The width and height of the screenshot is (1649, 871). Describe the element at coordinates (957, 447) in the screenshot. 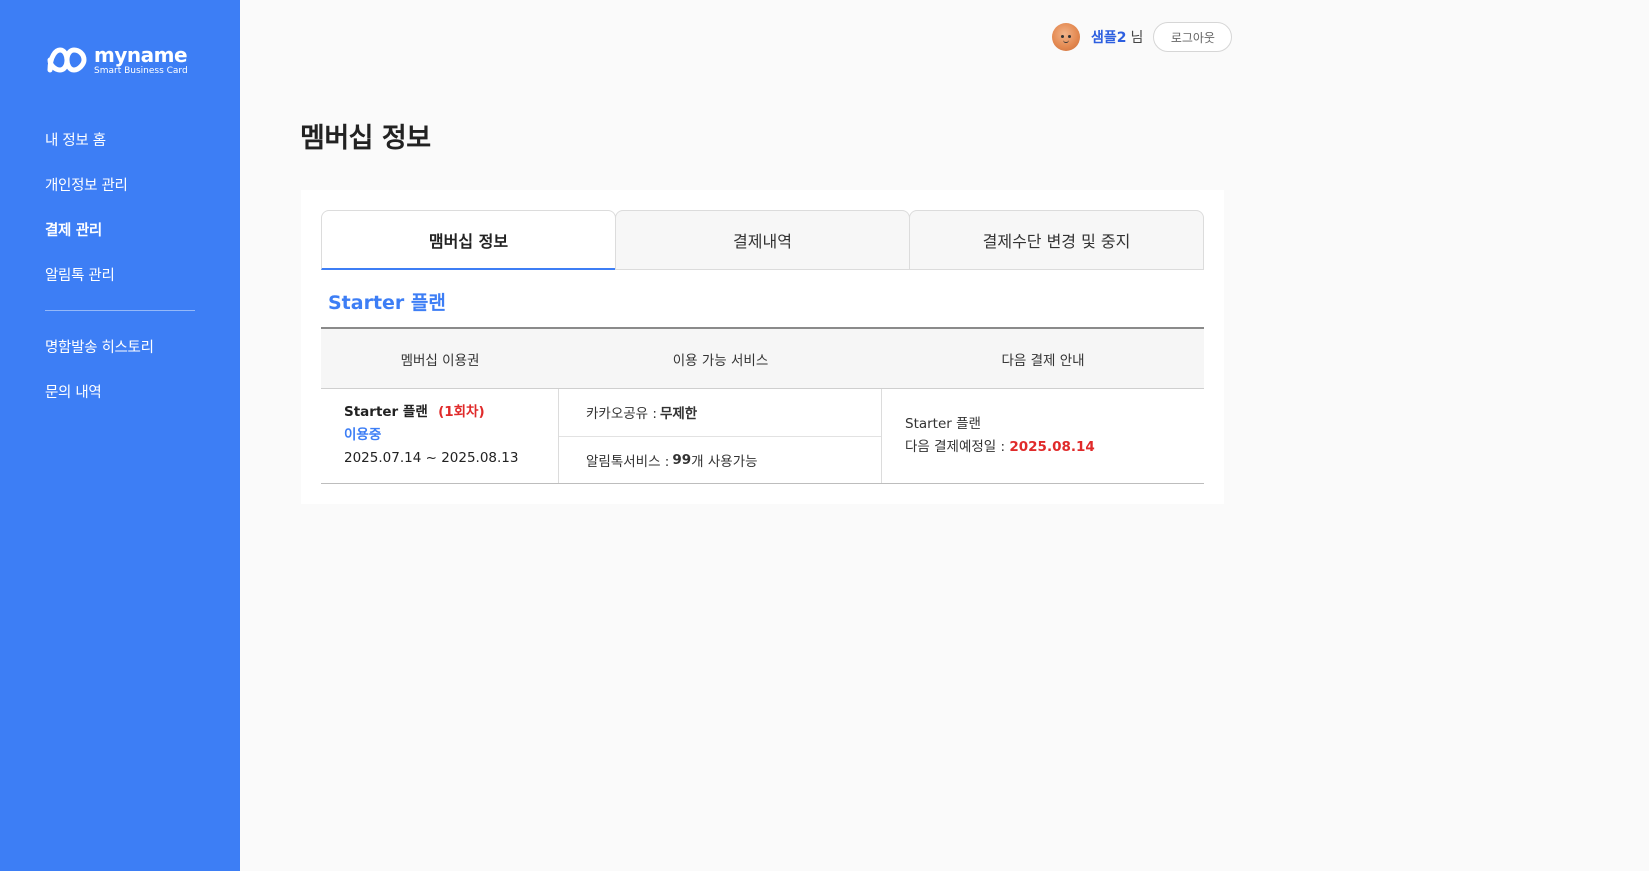

I see `next-payment-date-label: 다음 결제예정일 :` at that location.